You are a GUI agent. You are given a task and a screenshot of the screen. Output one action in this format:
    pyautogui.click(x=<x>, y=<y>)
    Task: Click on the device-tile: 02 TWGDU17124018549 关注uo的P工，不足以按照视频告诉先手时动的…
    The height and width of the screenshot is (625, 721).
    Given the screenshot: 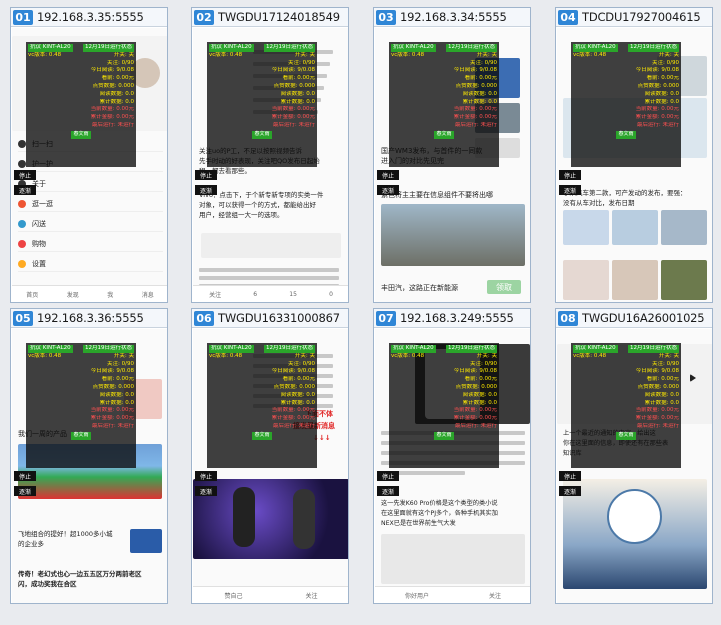 What is the action you would take?
    pyautogui.click(x=270, y=155)
    